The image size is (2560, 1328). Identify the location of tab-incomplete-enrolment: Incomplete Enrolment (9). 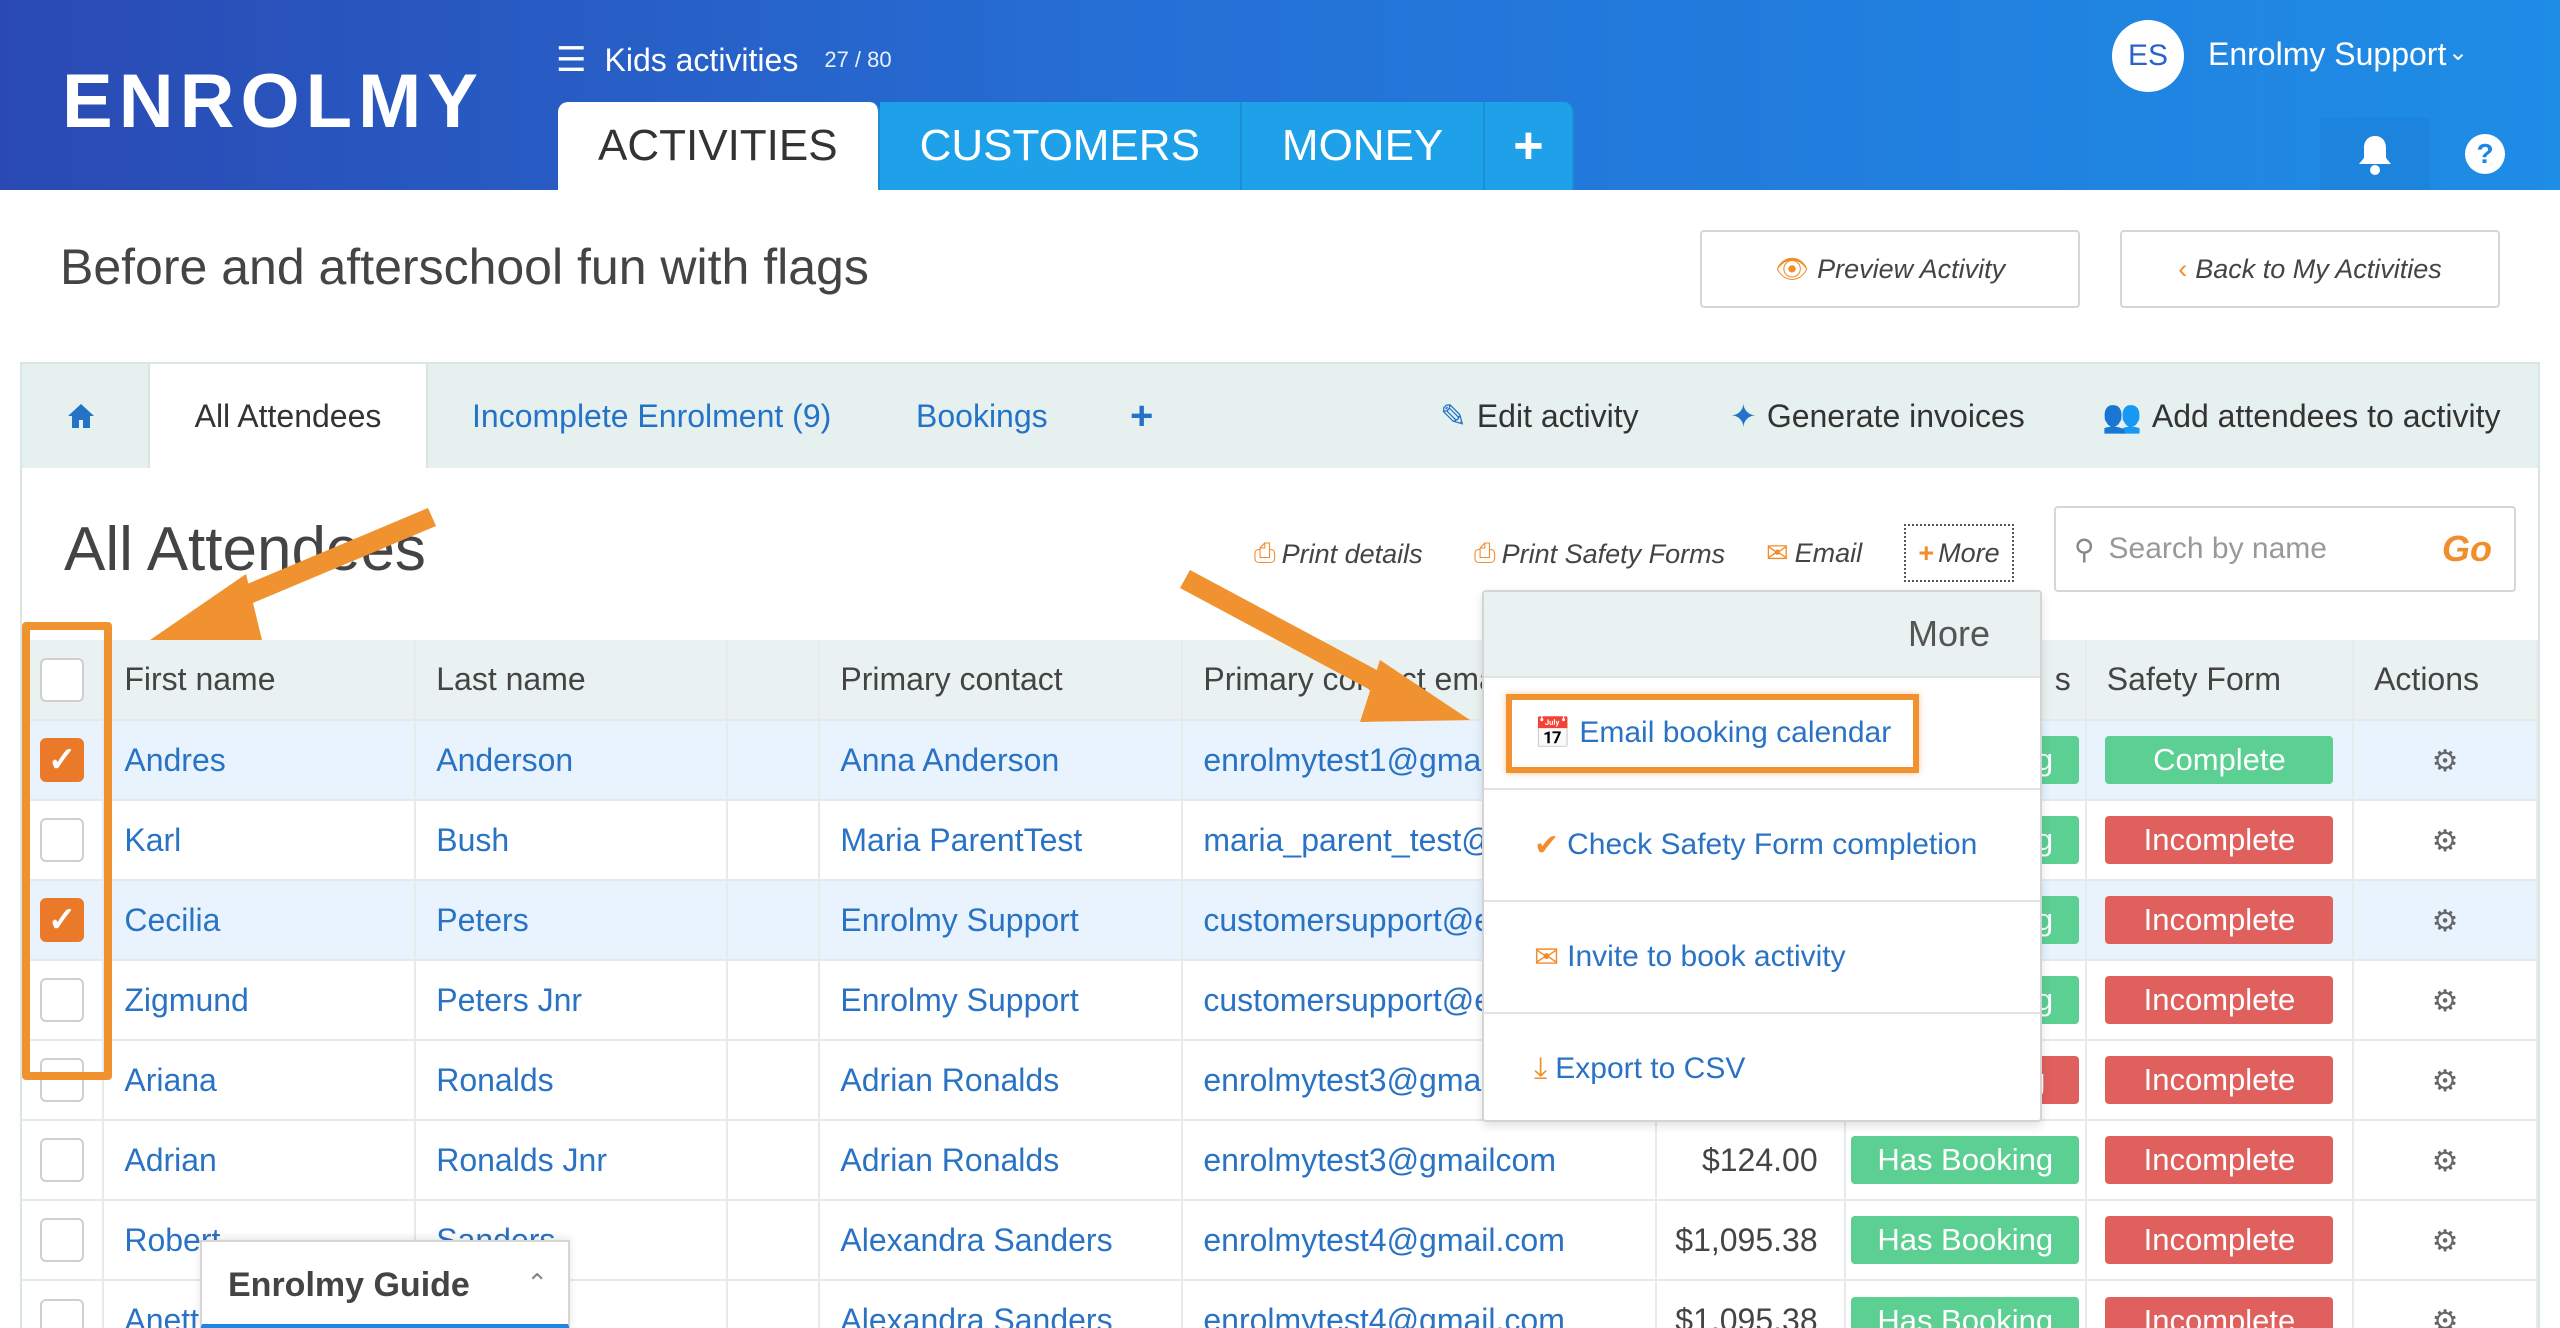
(651, 416).